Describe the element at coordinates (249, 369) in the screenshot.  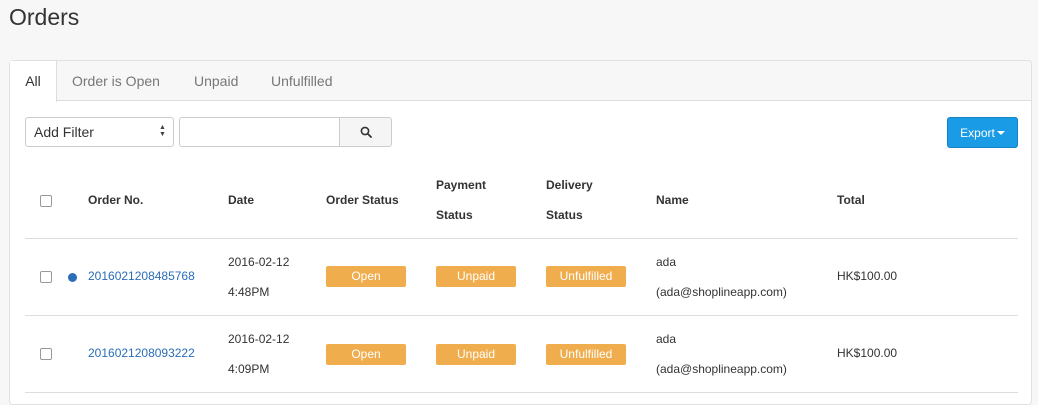
I see `order-time: 4:09PM` at that location.